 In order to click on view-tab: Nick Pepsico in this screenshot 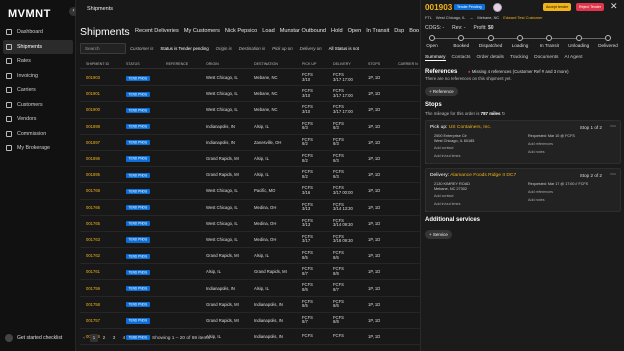, I will do `click(241, 31)`.